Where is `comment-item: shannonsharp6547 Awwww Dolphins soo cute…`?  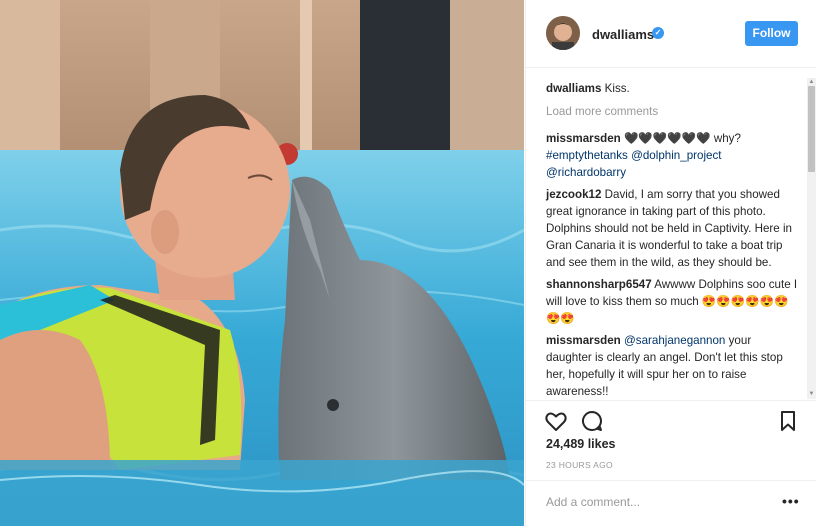 comment-item: shannonsharp6547 Awwww Dolphins soo cute… is located at coordinates (672, 301).